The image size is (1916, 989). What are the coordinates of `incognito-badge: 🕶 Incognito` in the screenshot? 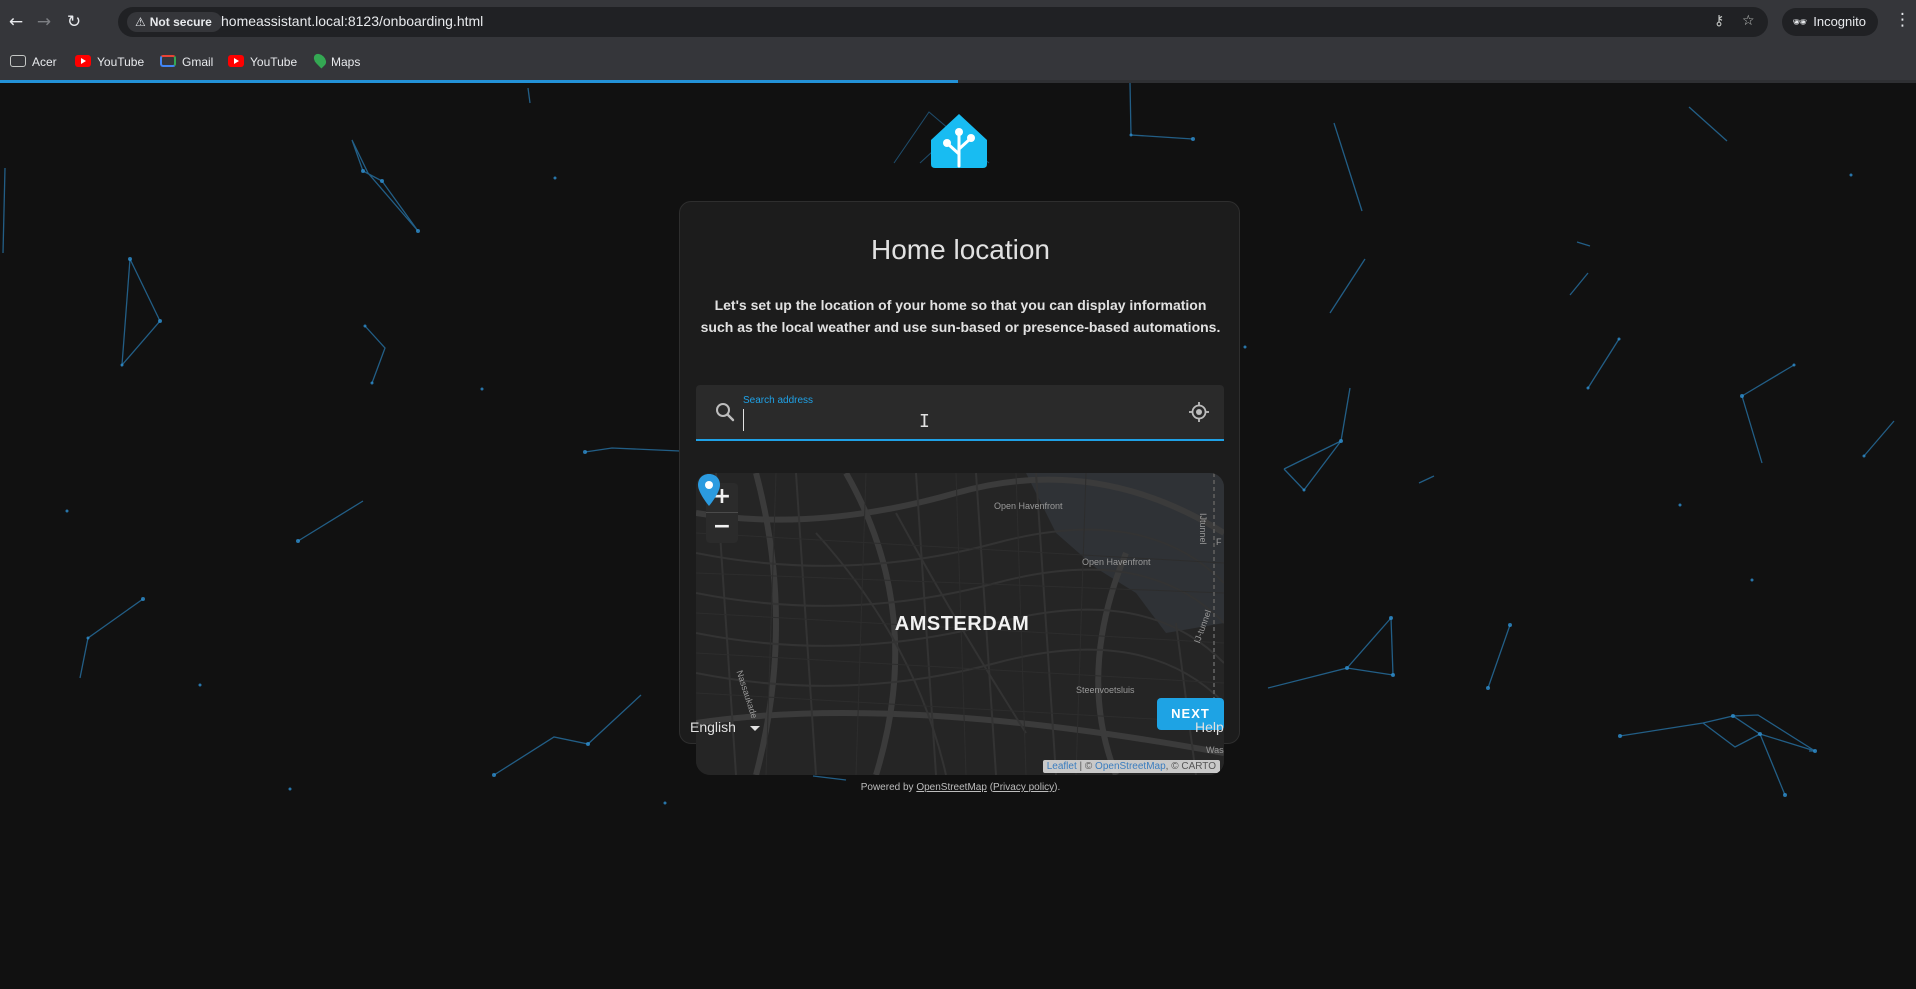 It's located at (1830, 22).